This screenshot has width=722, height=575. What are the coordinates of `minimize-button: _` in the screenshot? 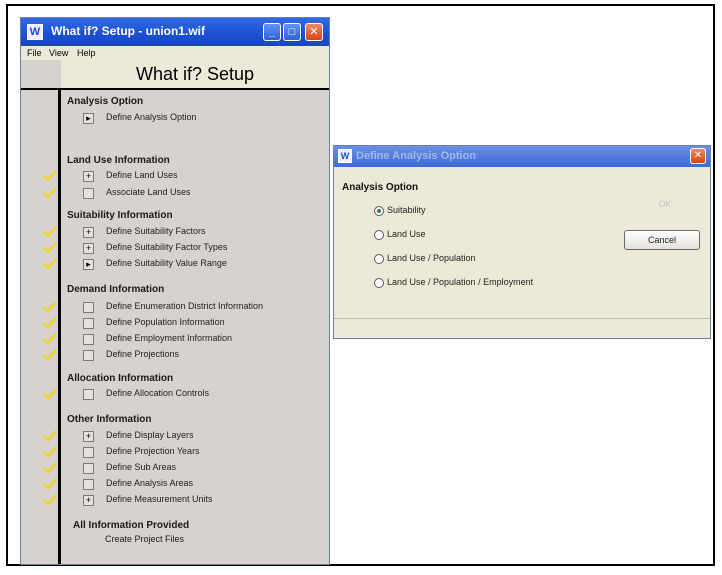 It's located at (272, 32).